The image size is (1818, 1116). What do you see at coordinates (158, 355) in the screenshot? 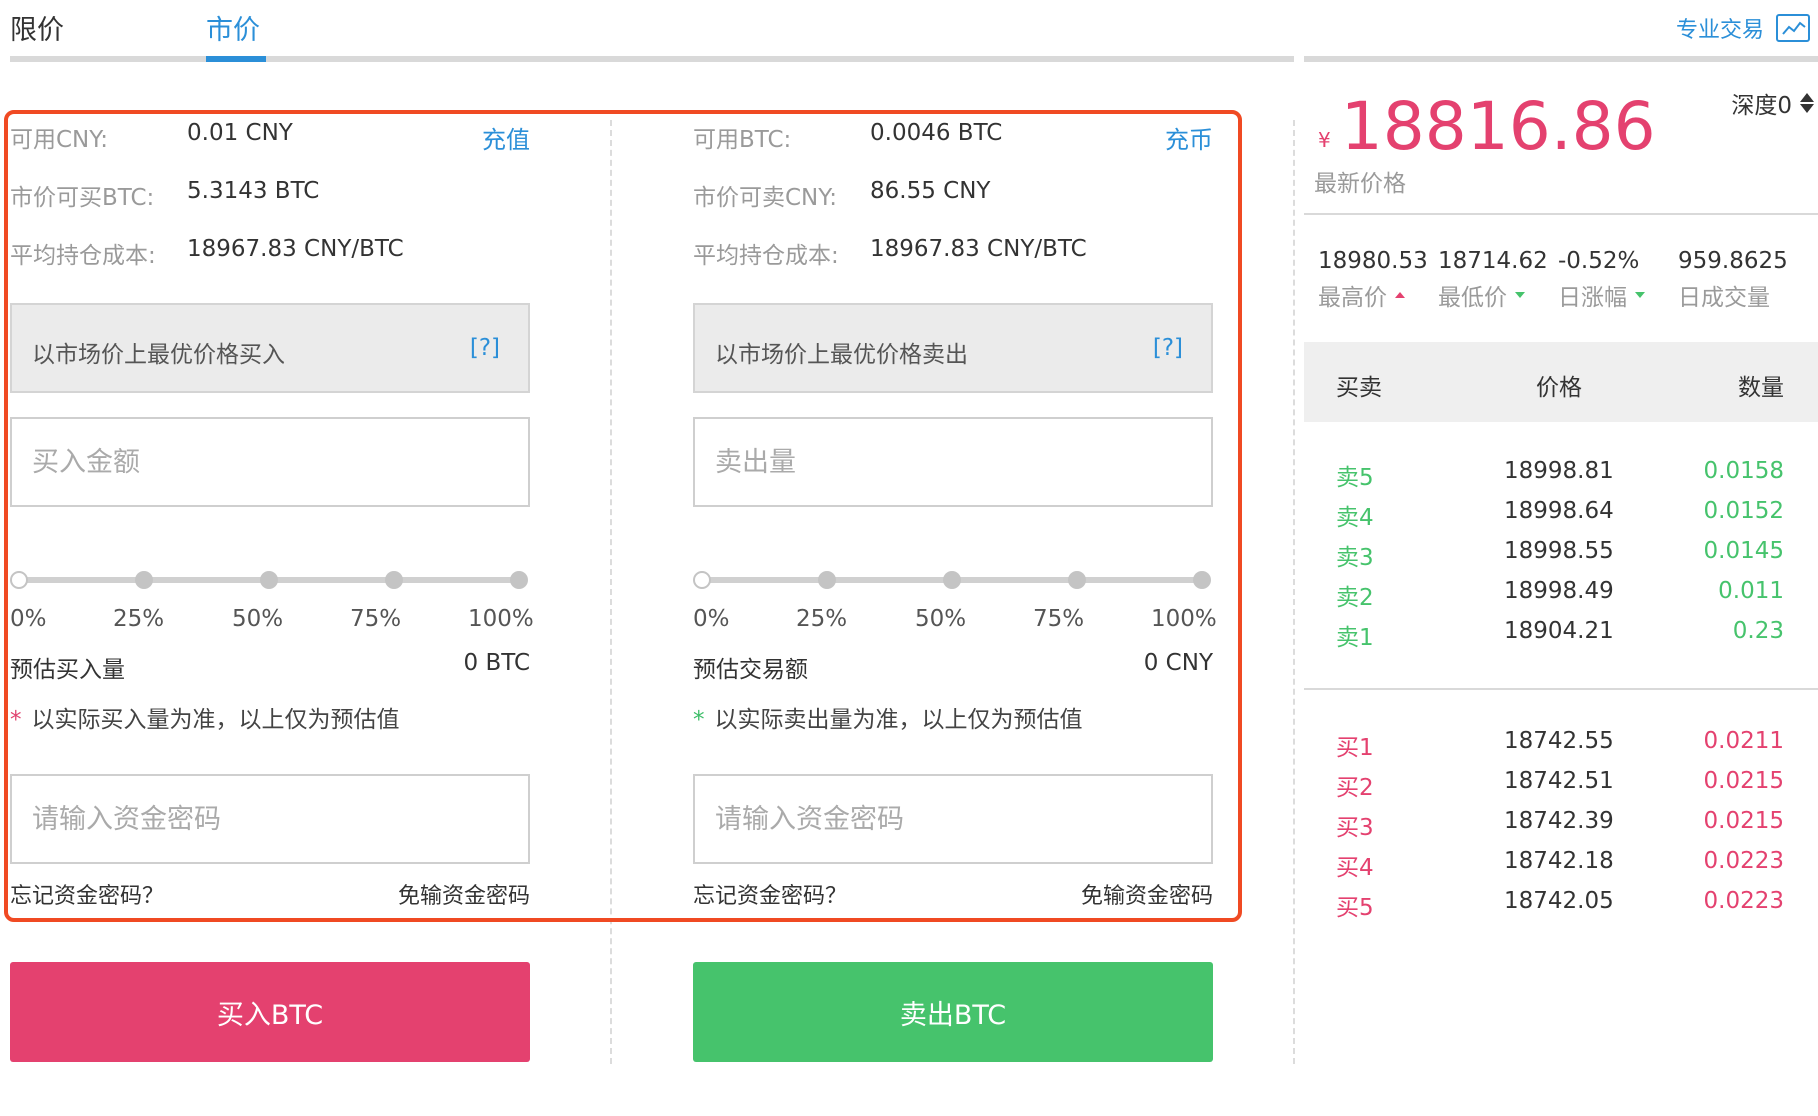
I see `market-price-note: 以市场价上最优价格买入` at bounding box center [158, 355].